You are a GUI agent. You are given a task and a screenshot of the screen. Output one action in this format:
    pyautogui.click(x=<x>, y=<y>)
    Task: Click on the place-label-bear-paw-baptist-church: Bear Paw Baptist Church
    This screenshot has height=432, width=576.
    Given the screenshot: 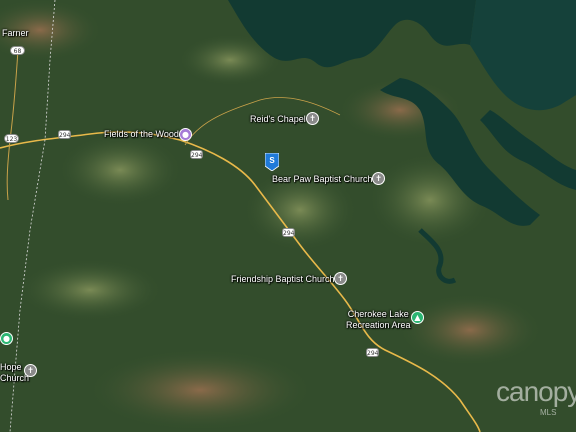 What is the action you would take?
    pyautogui.click(x=322, y=179)
    